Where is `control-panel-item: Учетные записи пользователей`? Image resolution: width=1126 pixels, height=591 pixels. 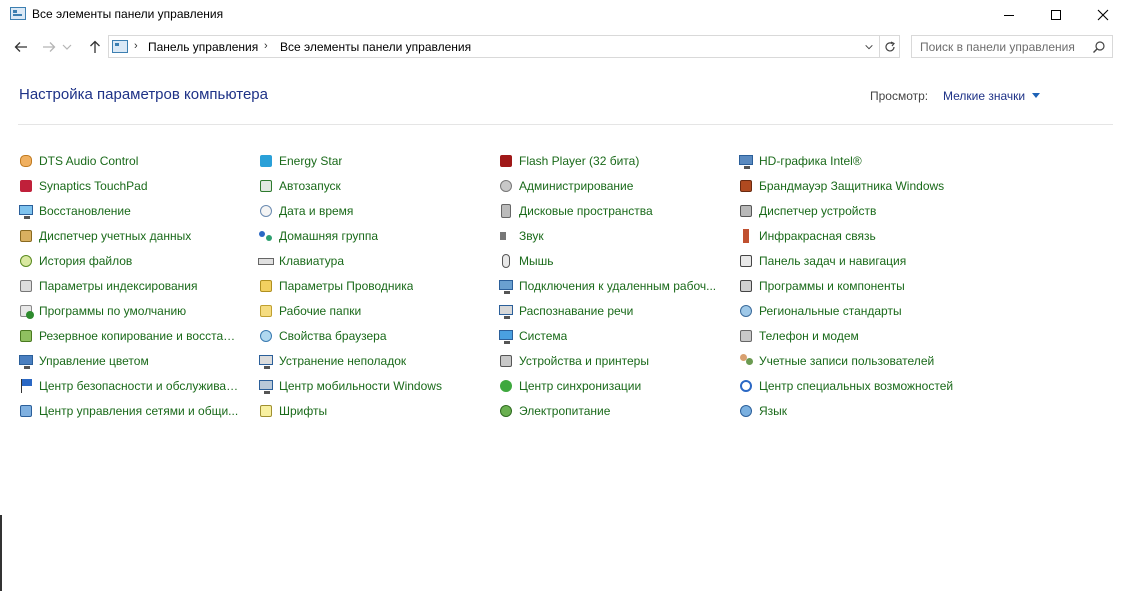
control-panel-item: Учетные записи пользователей is located at coordinates (853, 361).